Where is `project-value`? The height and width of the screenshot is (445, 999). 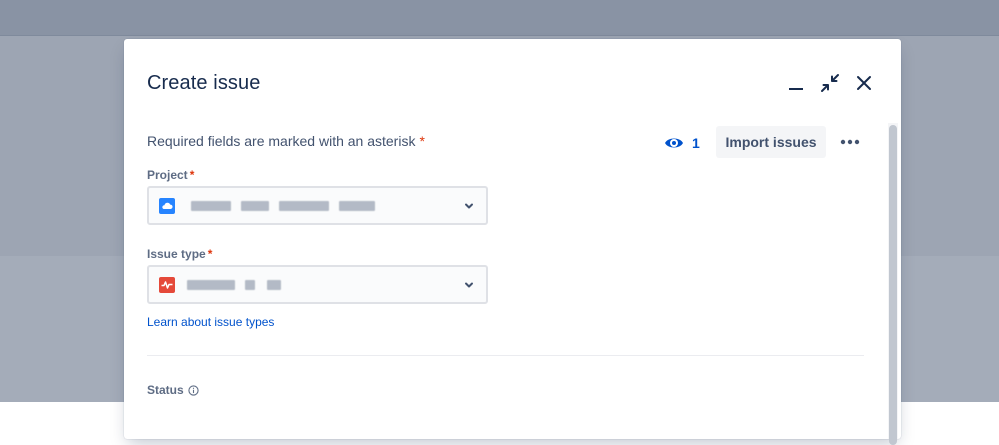 project-value is located at coordinates (322, 206).